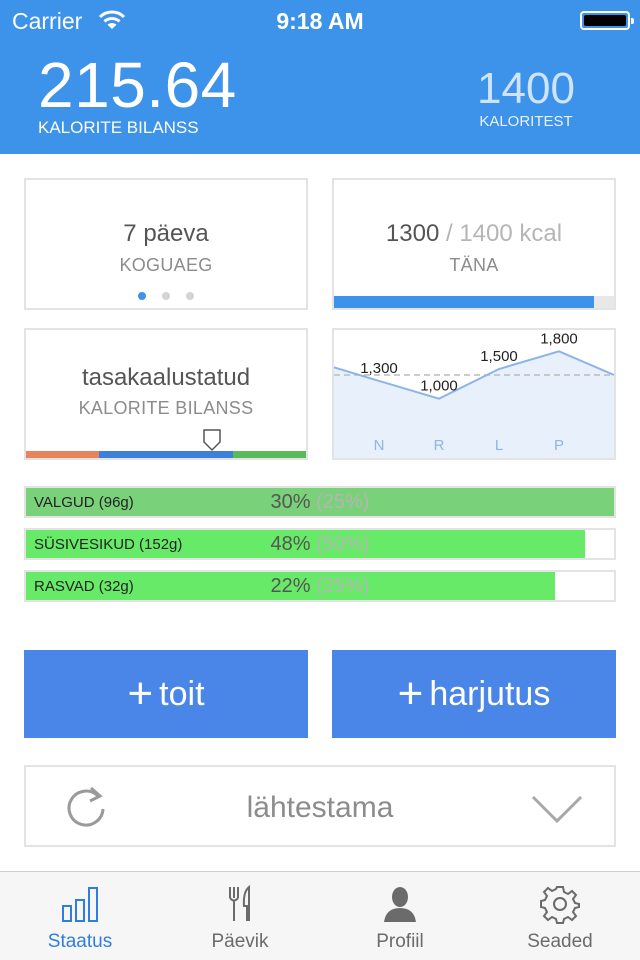 The width and height of the screenshot is (640, 960). I want to click on trend-x-tick: L, so click(499, 445).